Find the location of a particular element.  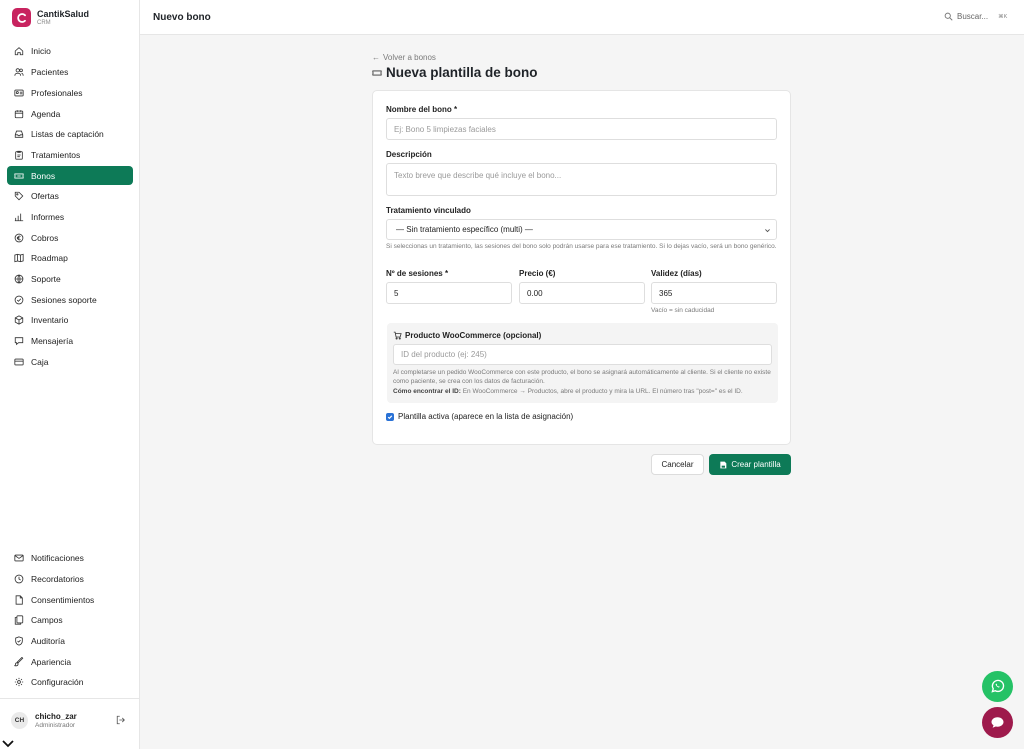

chat-button is located at coordinates (997, 722).